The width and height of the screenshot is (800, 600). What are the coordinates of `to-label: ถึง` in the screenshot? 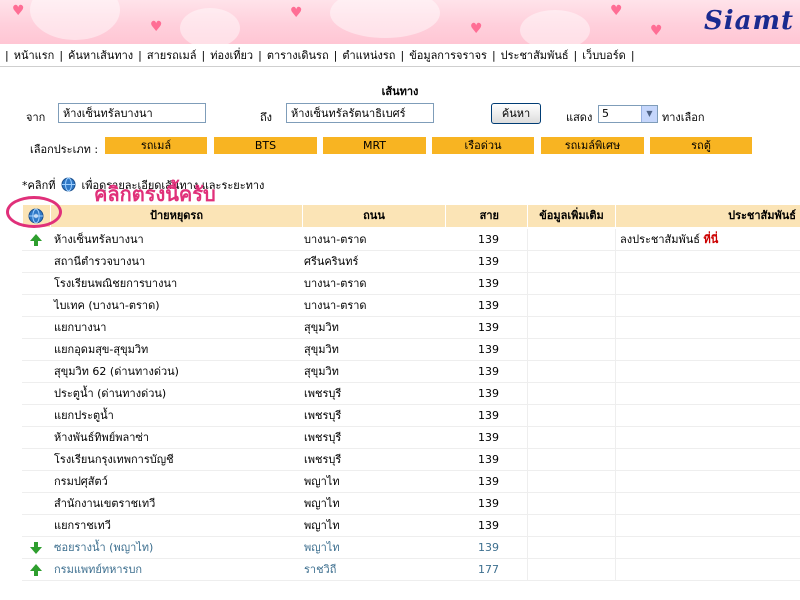 It's located at (266, 117).